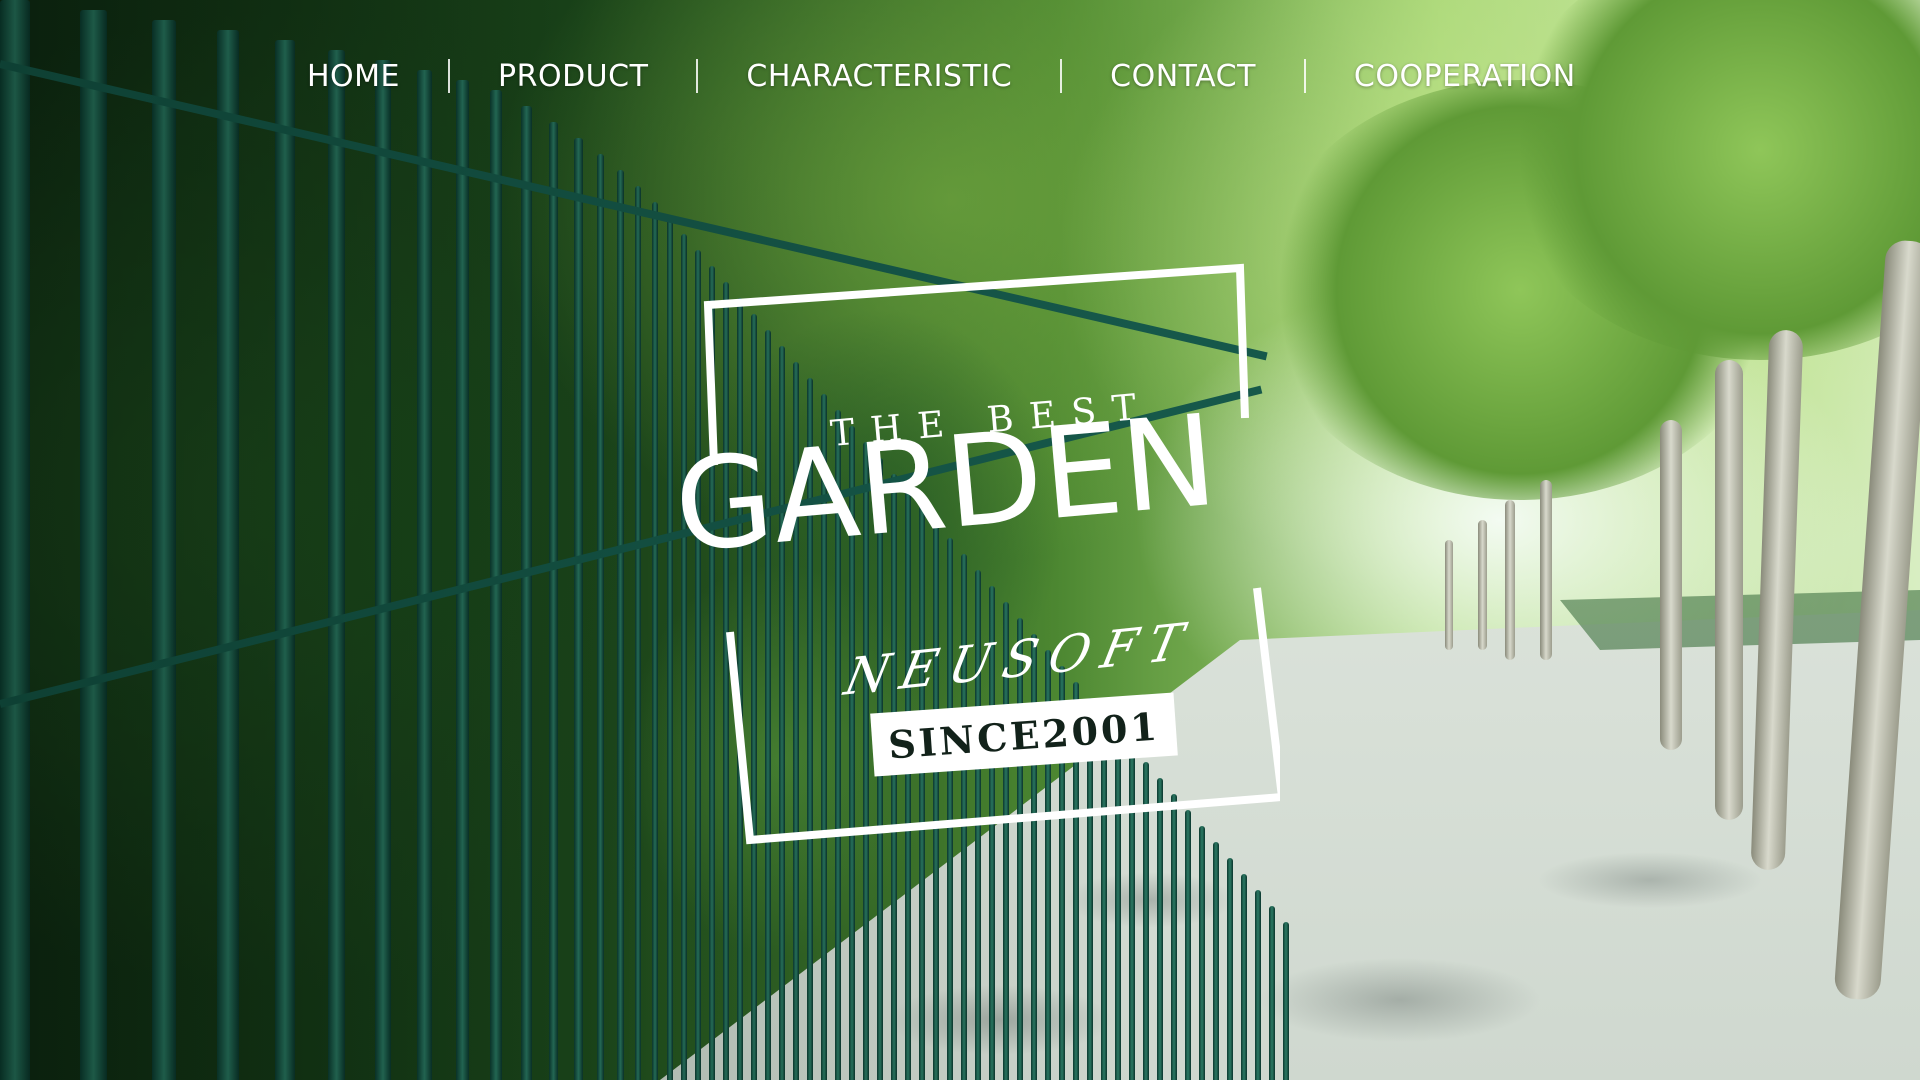 This screenshot has height=1080, width=1920. Describe the element at coordinates (1465, 76) in the screenshot. I see `nav-cooperation: COOPERATION` at that location.